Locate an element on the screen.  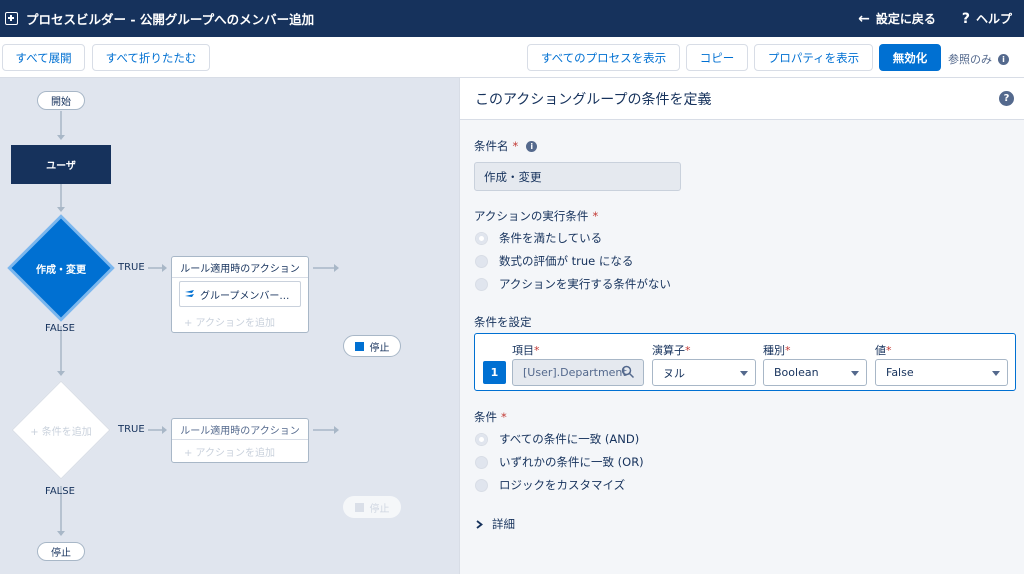
immediate-actions-box-1: ルール適用時のアクション グループメンバー… + アクションを追加 is located at coordinates (240, 294).